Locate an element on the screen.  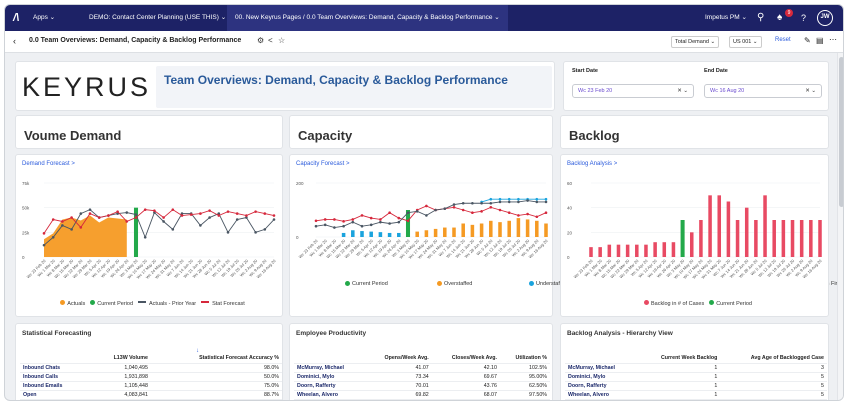
table-cell: 102.5% is located at coordinates (524, 368).